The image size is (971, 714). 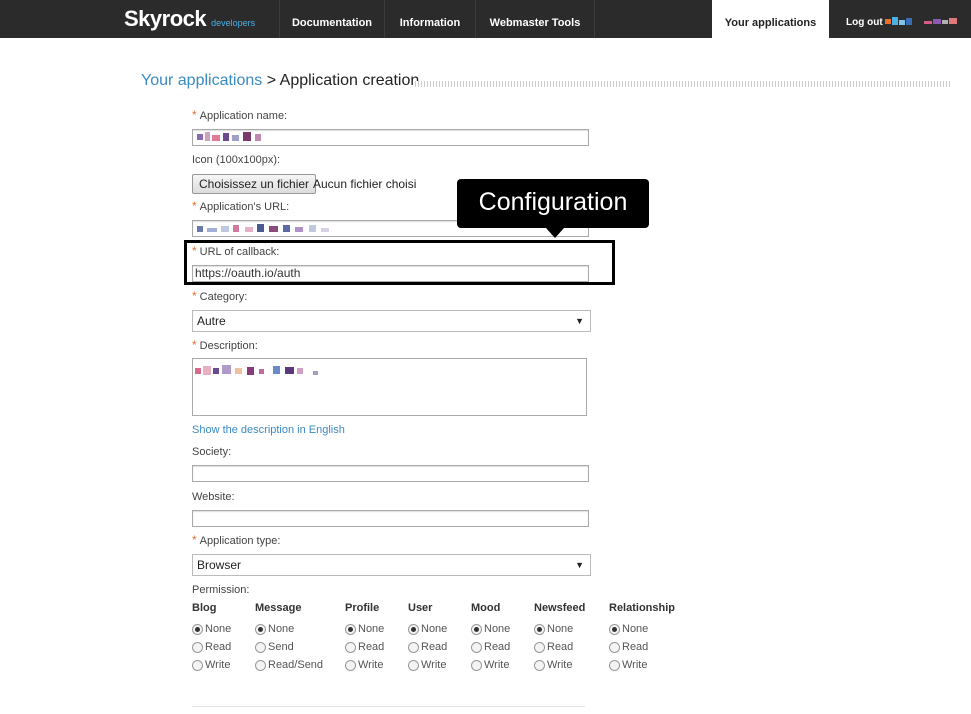 I want to click on permission-option: Send, so click(x=289, y=647).